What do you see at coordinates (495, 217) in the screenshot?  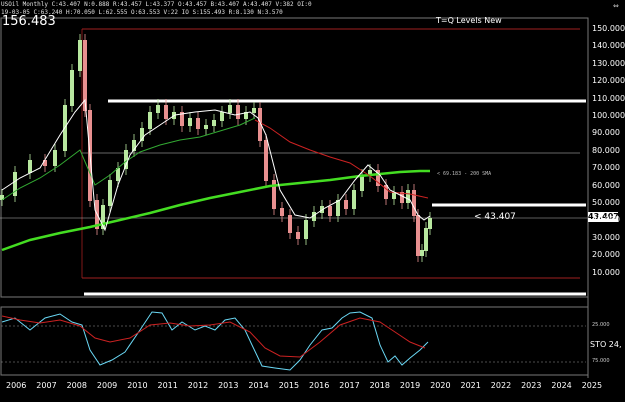 I see `current-price-annotation: < 43.407` at bounding box center [495, 217].